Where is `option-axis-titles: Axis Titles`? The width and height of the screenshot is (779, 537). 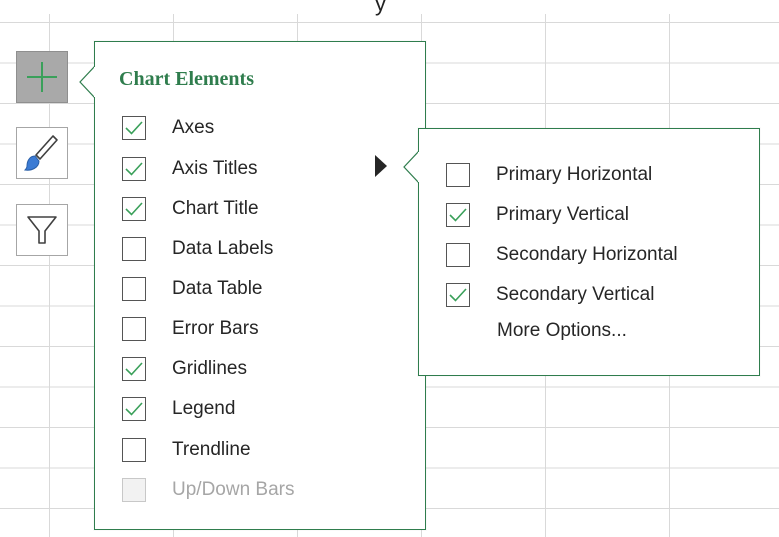
option-axis-titles: Axis Titles is located at coordinates (190, 169).